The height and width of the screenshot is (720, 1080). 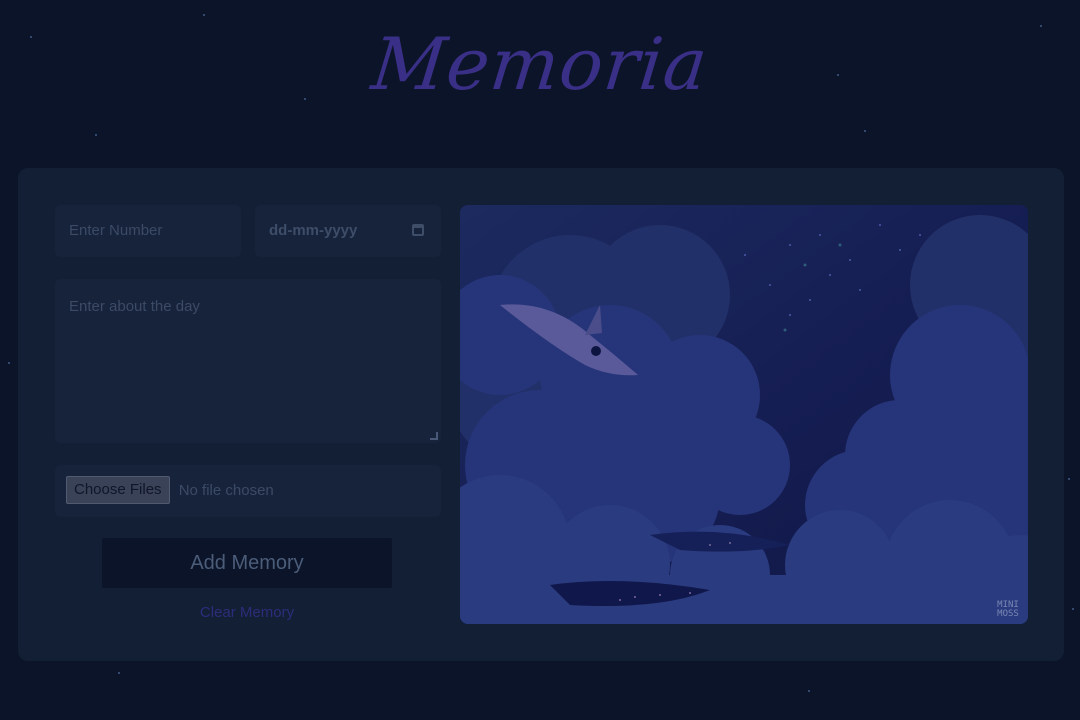 I want to click on add-memory-button: Add Memory, so click(x=247, y=563).